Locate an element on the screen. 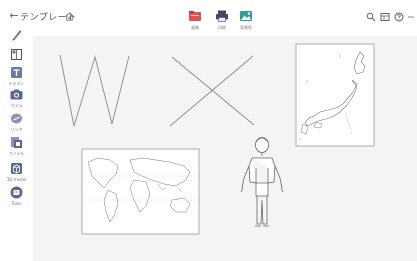 Image resolution: width=417 pixels, height=261 pixels. pen-tool is located at coordinates (16, 35).